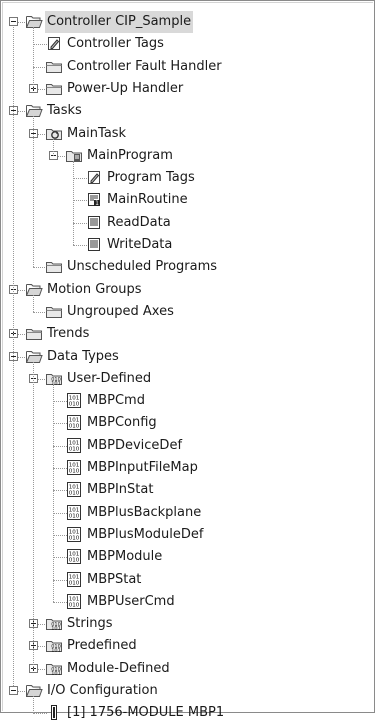  What do you see at coordinates (187, 669) in the screenshot?
I see `tree-item-module-defined: 010 101 Module-Defined` at bounding box center [187, 669].